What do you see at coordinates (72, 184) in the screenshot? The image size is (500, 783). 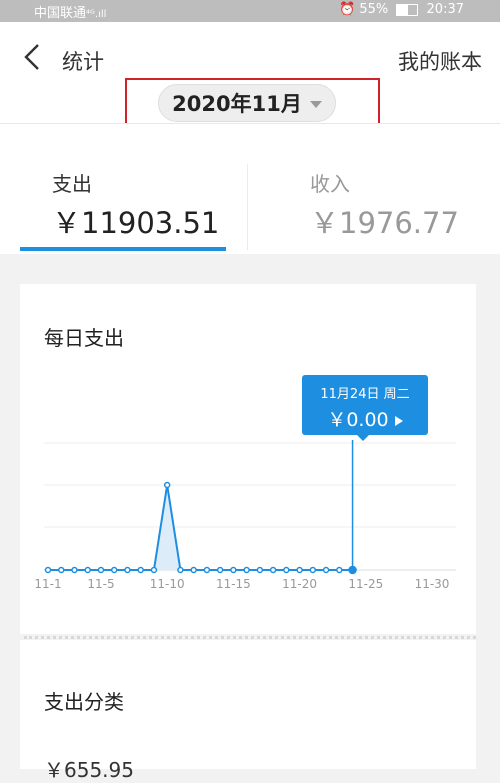 I see `tab-expense-label: 支出` at bounding box center [72, 184].